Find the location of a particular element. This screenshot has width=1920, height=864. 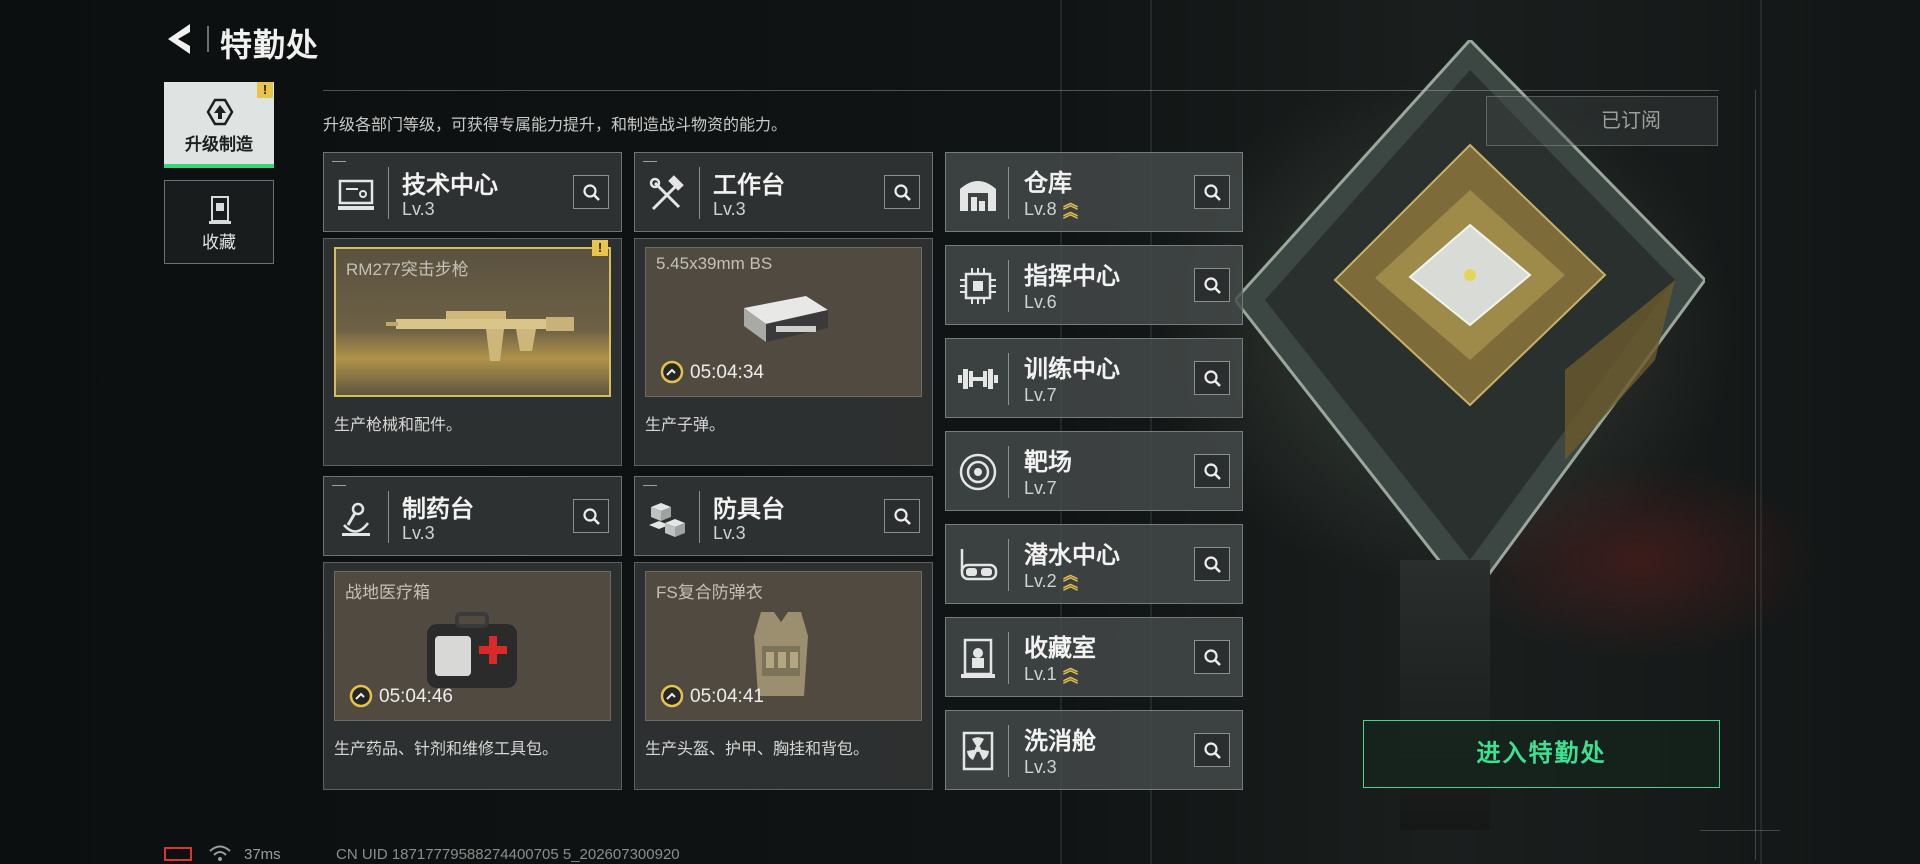

medical-kit-image is located at coordinates (472, 650).